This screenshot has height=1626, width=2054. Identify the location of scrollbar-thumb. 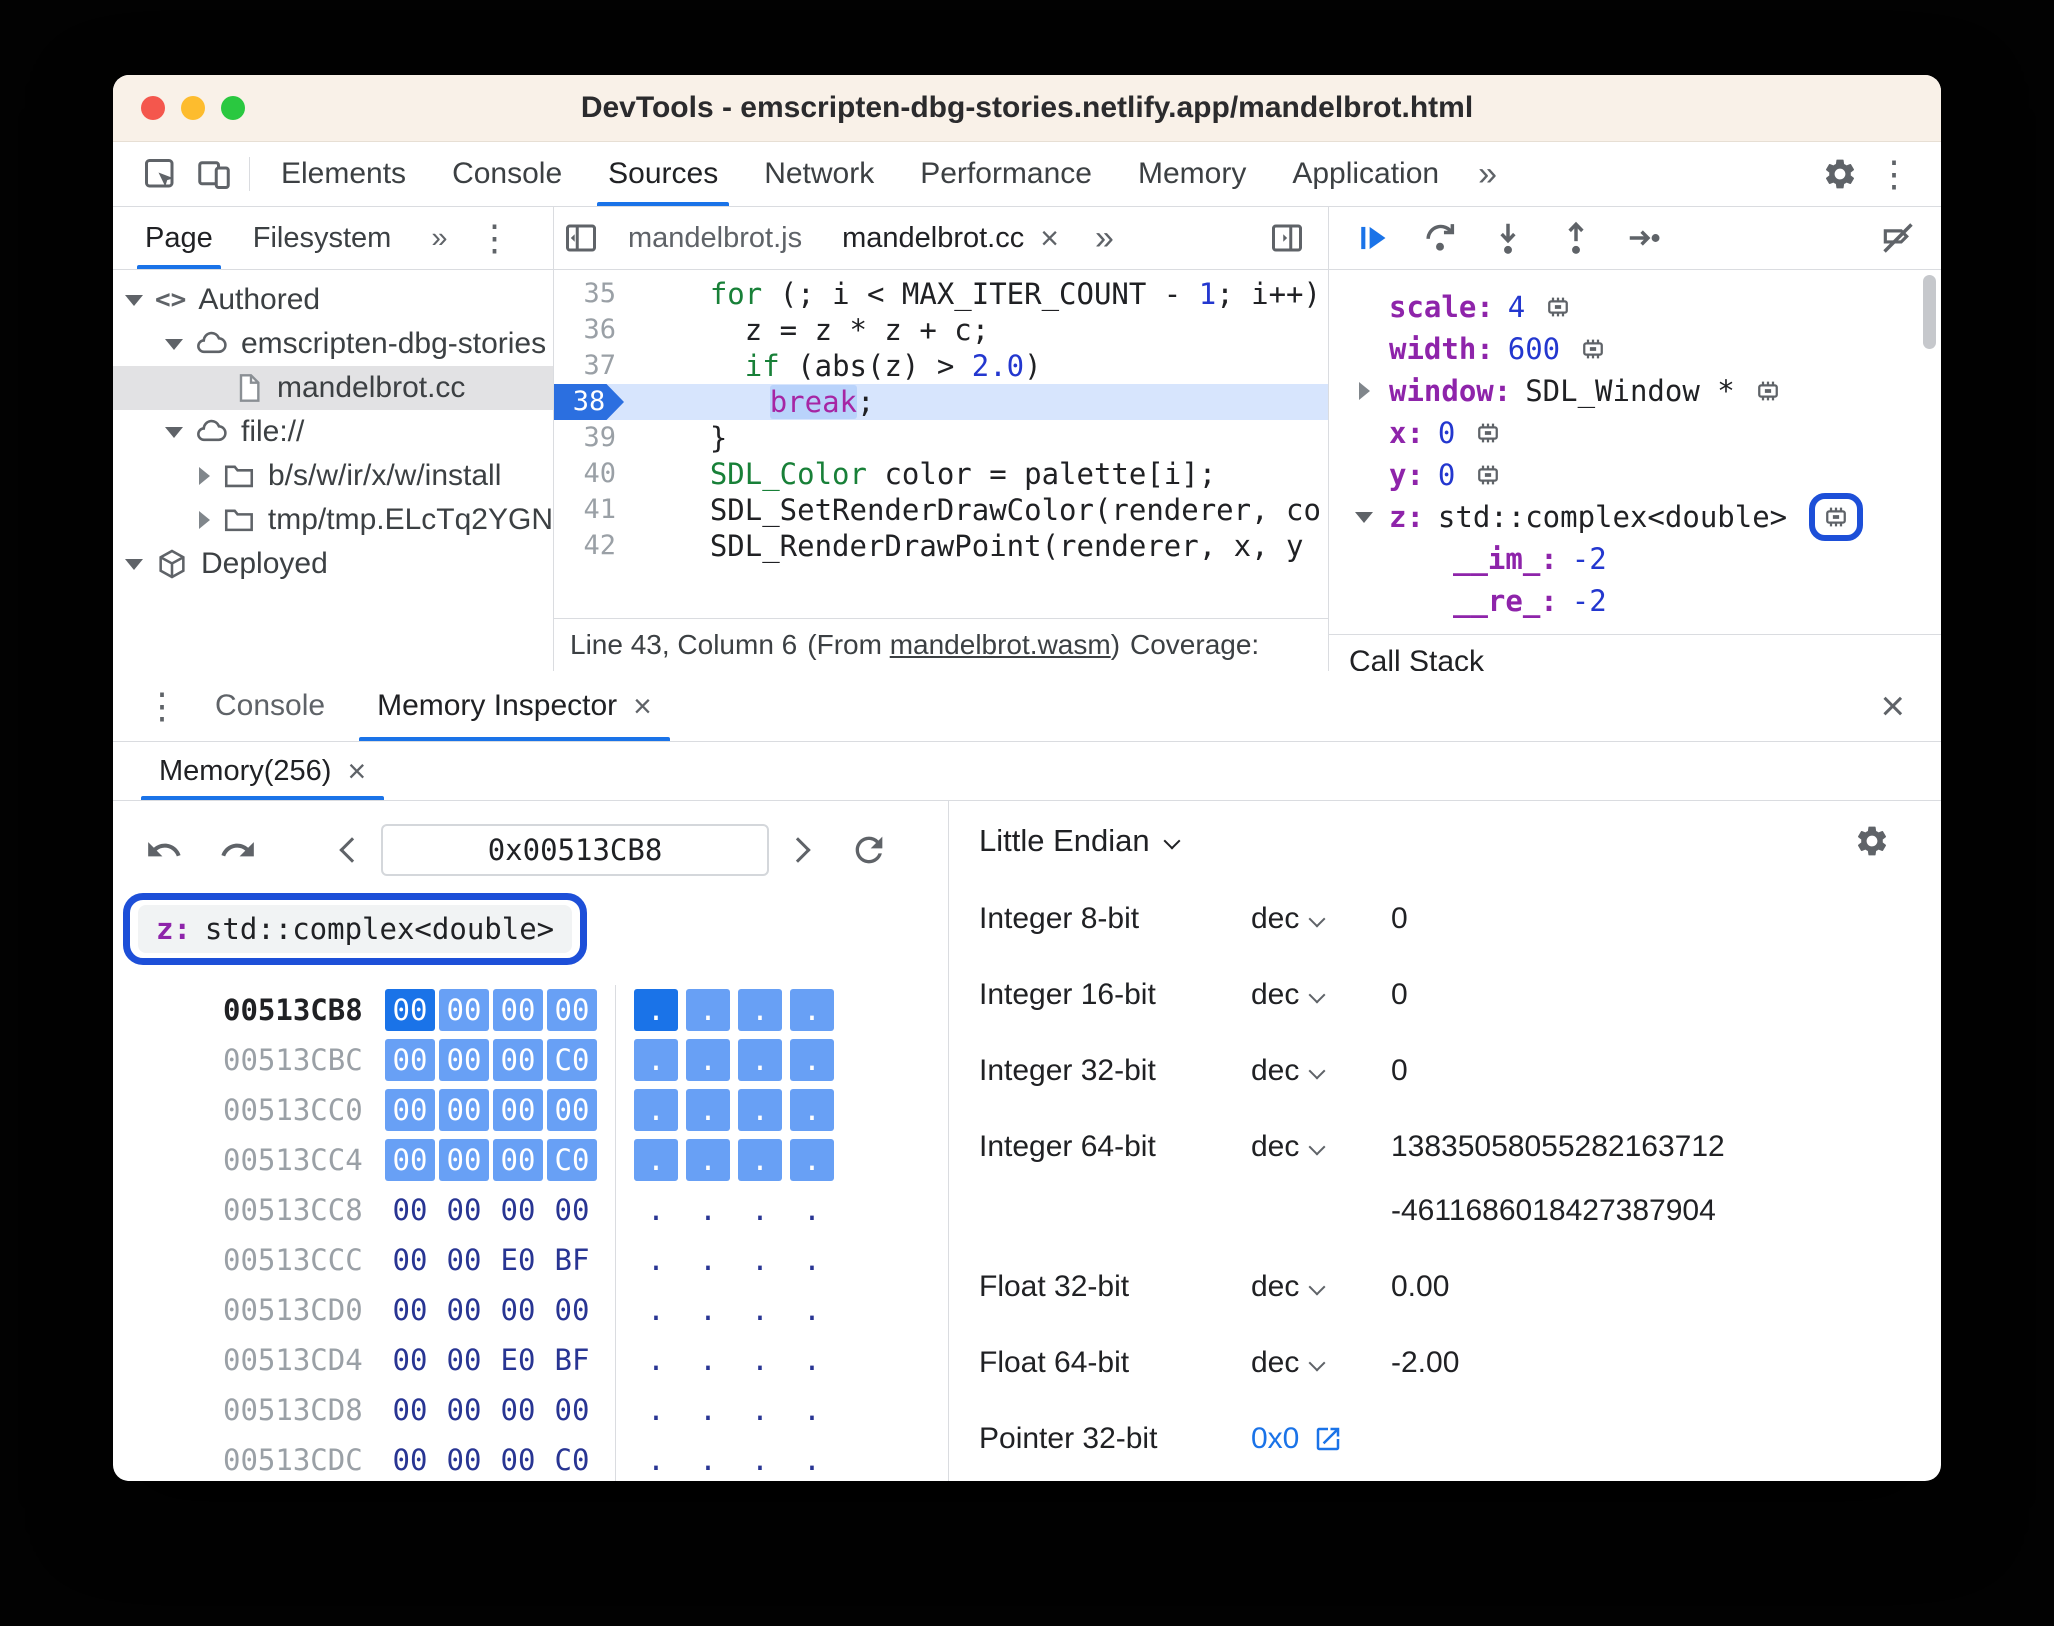
(1929, 312).